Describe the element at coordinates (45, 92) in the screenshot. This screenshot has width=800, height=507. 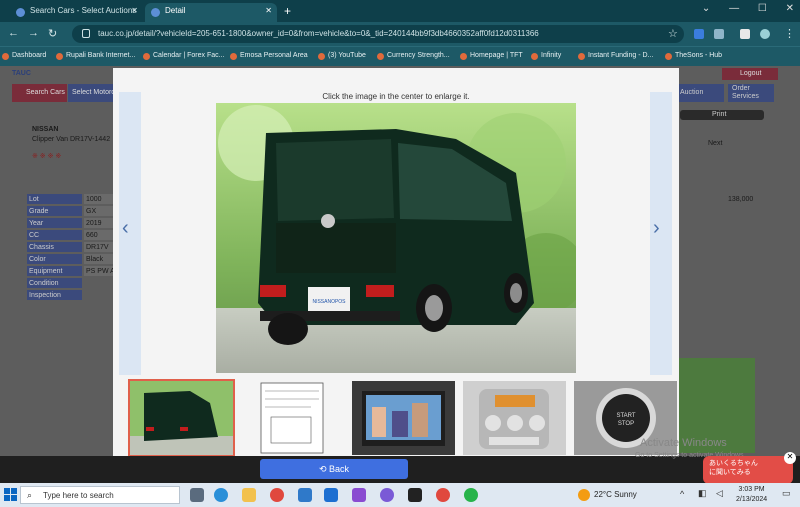
I see `nav-label: Search Cars` at that location.